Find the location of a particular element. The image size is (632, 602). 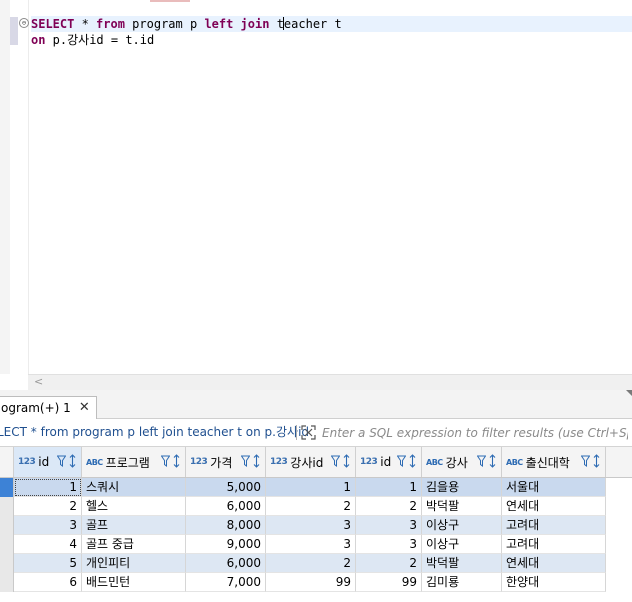

table-cell: 김미룡 is located at coordinates (462, 582).